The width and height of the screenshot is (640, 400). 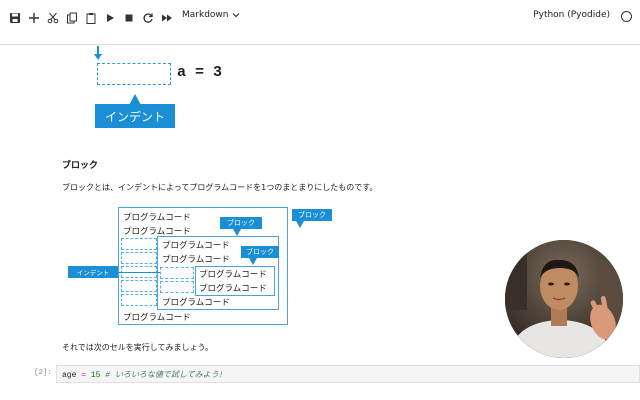 I want to click on cell-type-label: Markdown, so click(x=205, y=15).